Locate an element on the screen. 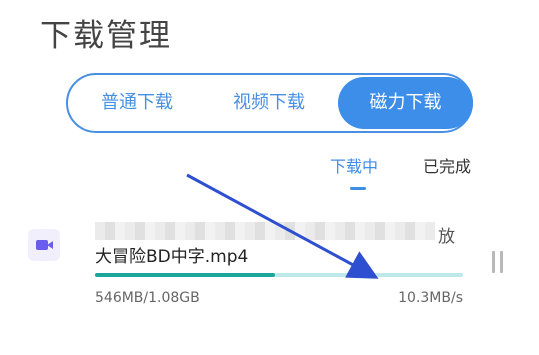  subtab-active-indicator is located at coordinates (358, 188).